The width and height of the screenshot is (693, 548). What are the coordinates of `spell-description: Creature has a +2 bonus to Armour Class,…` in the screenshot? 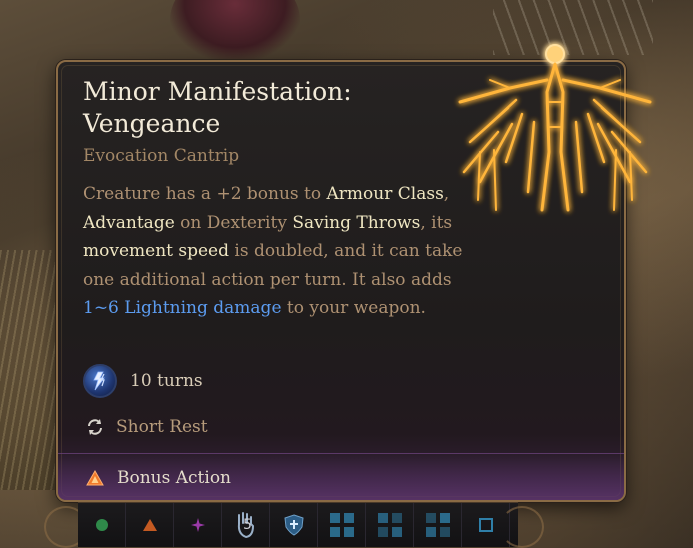 It's located at (273, 251).